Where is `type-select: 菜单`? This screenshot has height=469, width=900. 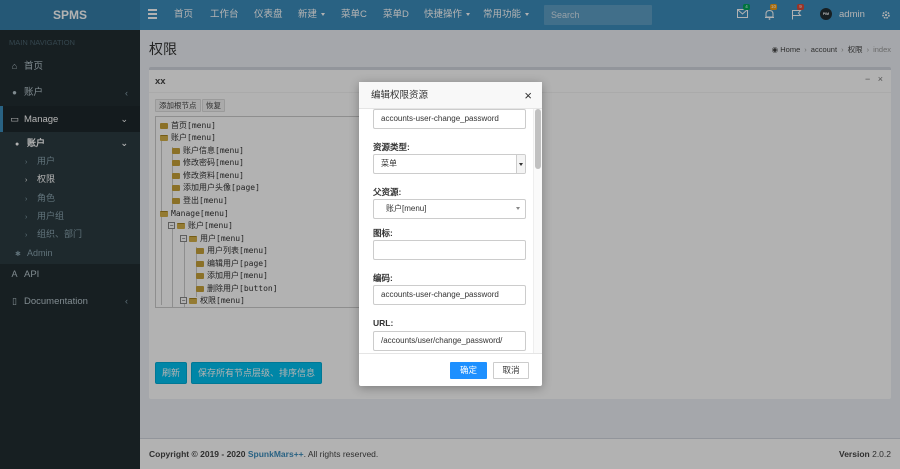 type-select: 菜单 is located at coordinates (449, 164).